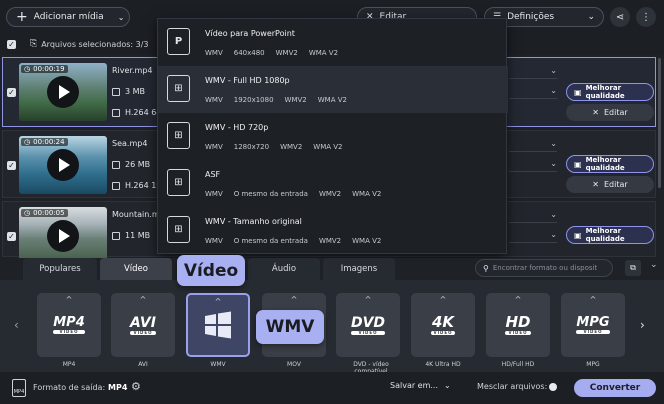 The height and width of the screenshot is (404, 664). What do you see at coordinates (34, 44) in the screenshot?
I see `files-icon: ⎘` at bounding box center [34, 44].